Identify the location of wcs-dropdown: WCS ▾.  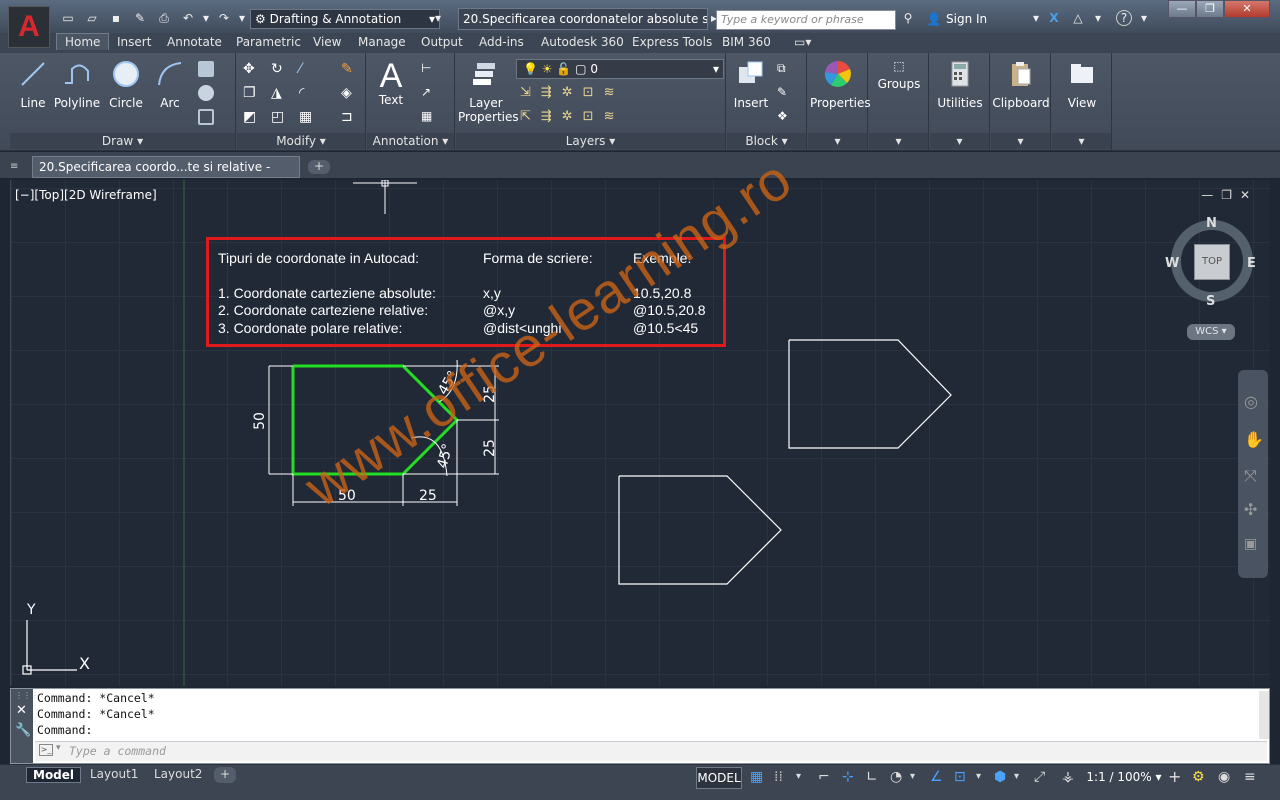
(1211, 332).